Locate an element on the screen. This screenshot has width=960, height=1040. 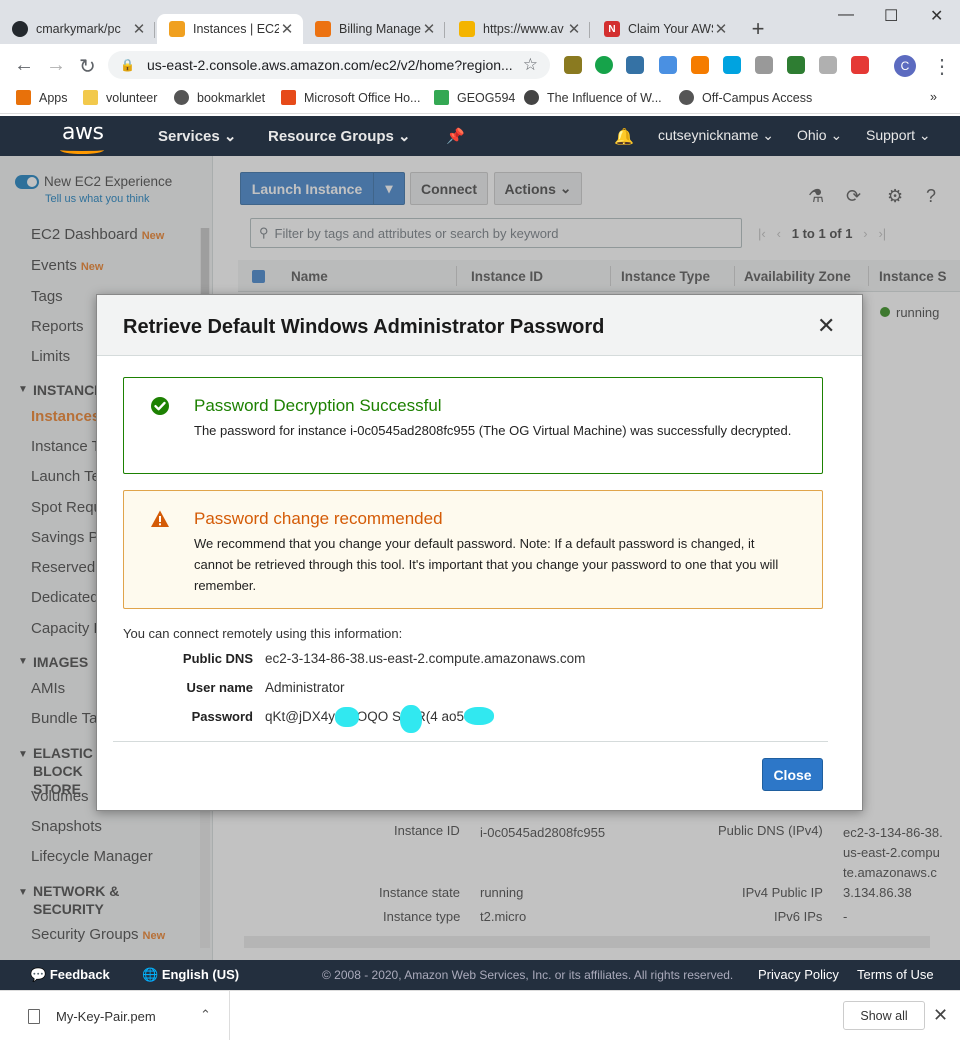
bookmark-off-campus: Off-Campus Access is located at coordinates (745, 97).